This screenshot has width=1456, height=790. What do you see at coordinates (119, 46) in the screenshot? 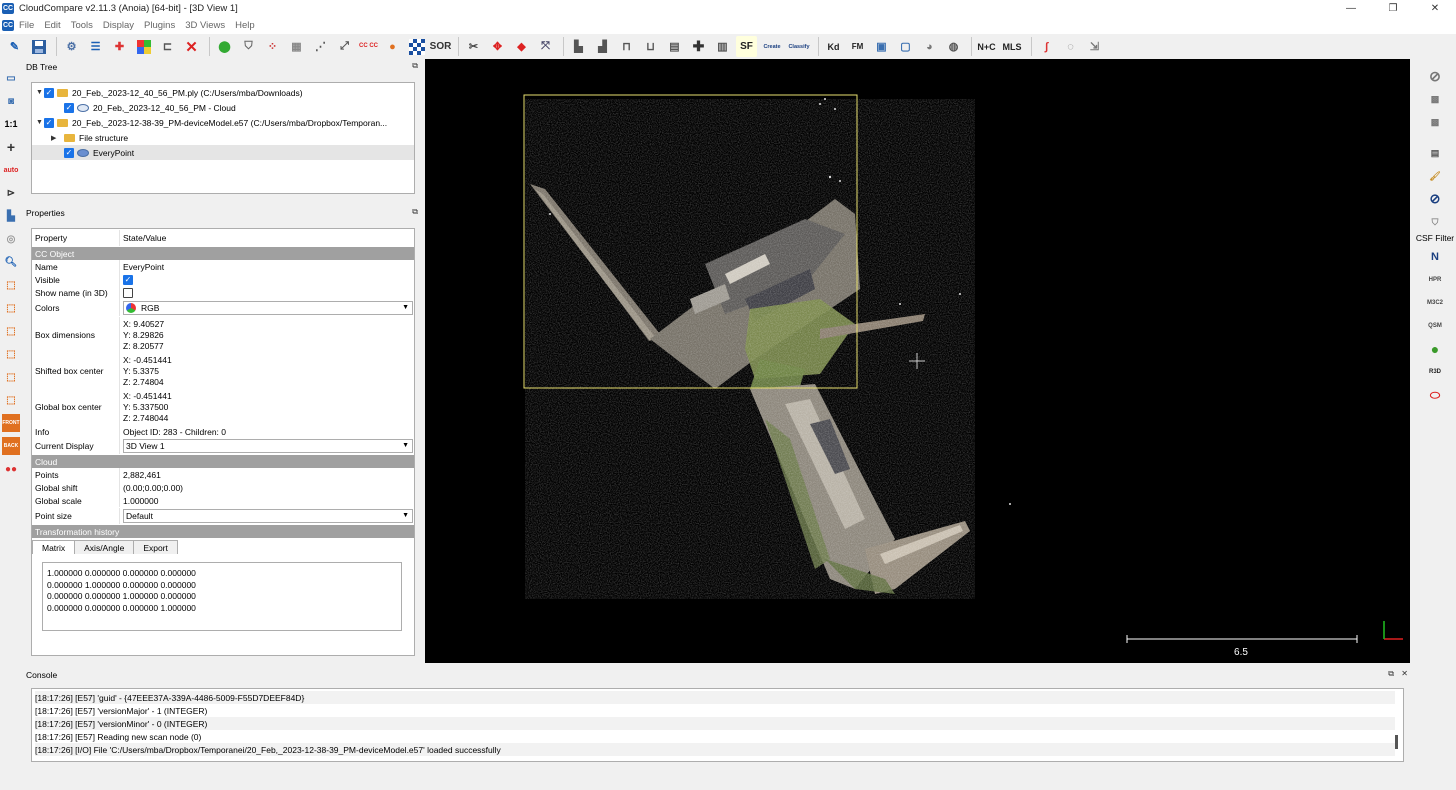
I see `clone-icon: ✚` at bounding box center [119, 46].